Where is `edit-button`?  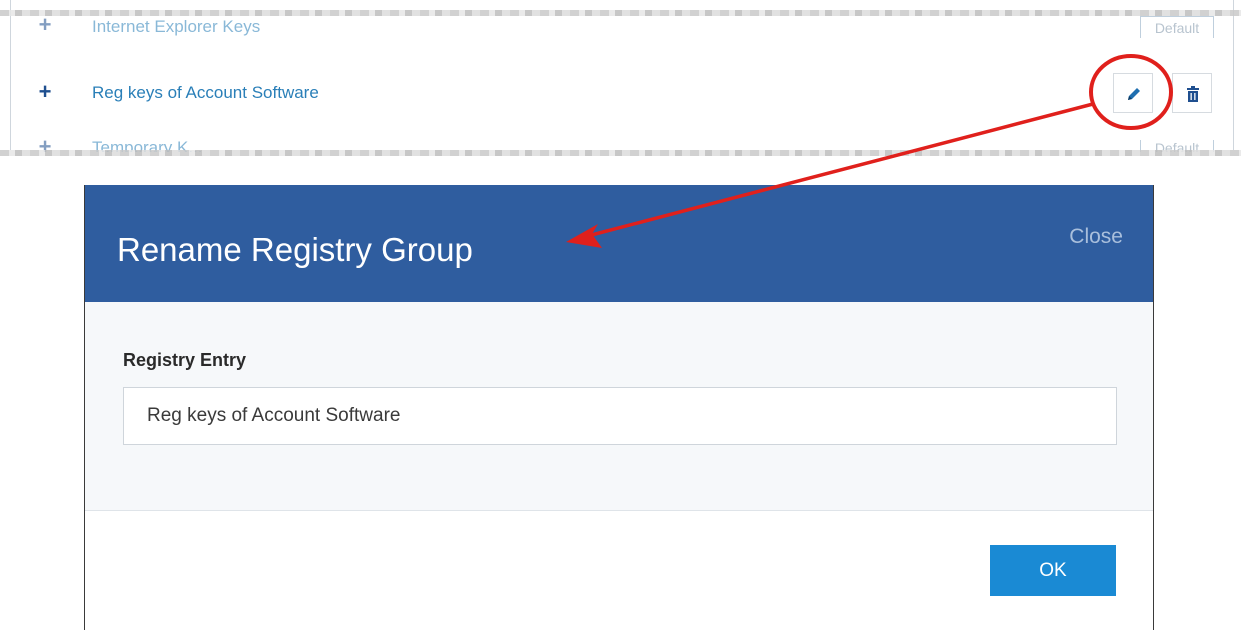
edit-button is located at coordinates (1133, 93).